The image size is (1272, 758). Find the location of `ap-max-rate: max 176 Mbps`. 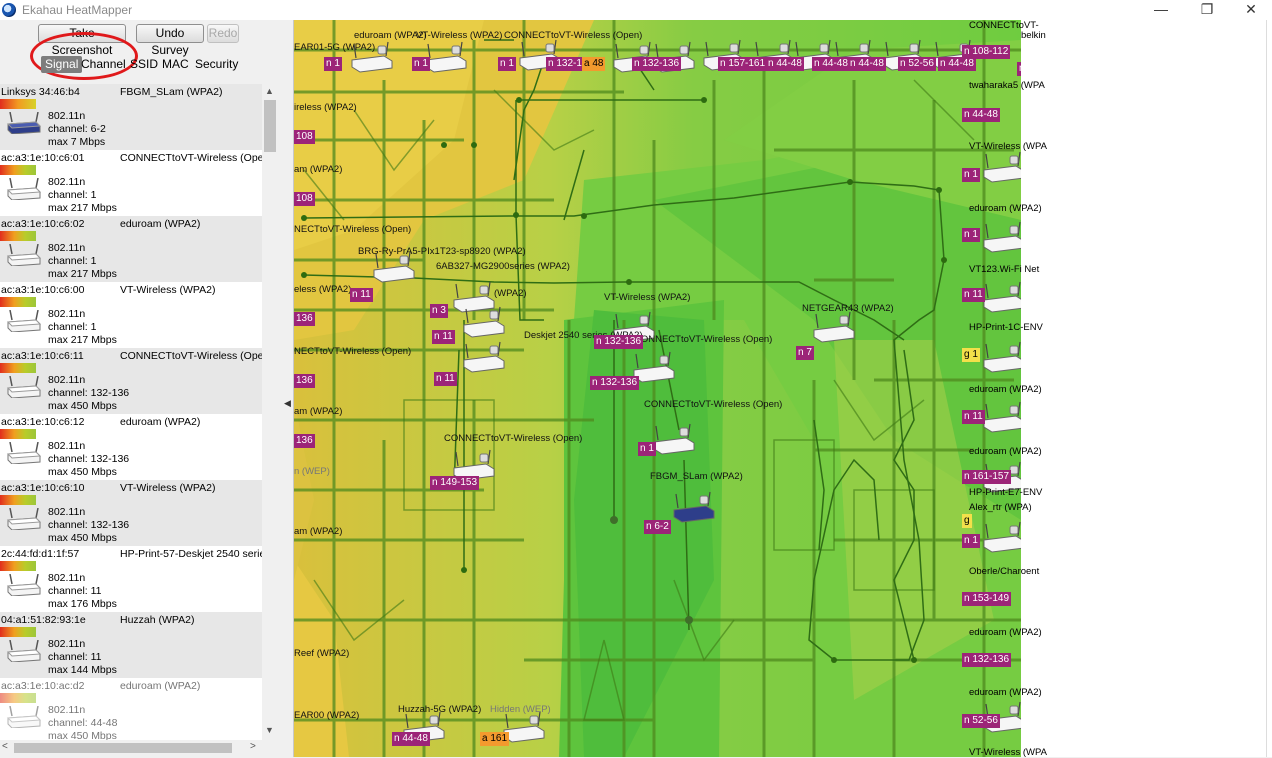

ap-max-rate: max 176 Mbps is located at coordinates (82, 604).